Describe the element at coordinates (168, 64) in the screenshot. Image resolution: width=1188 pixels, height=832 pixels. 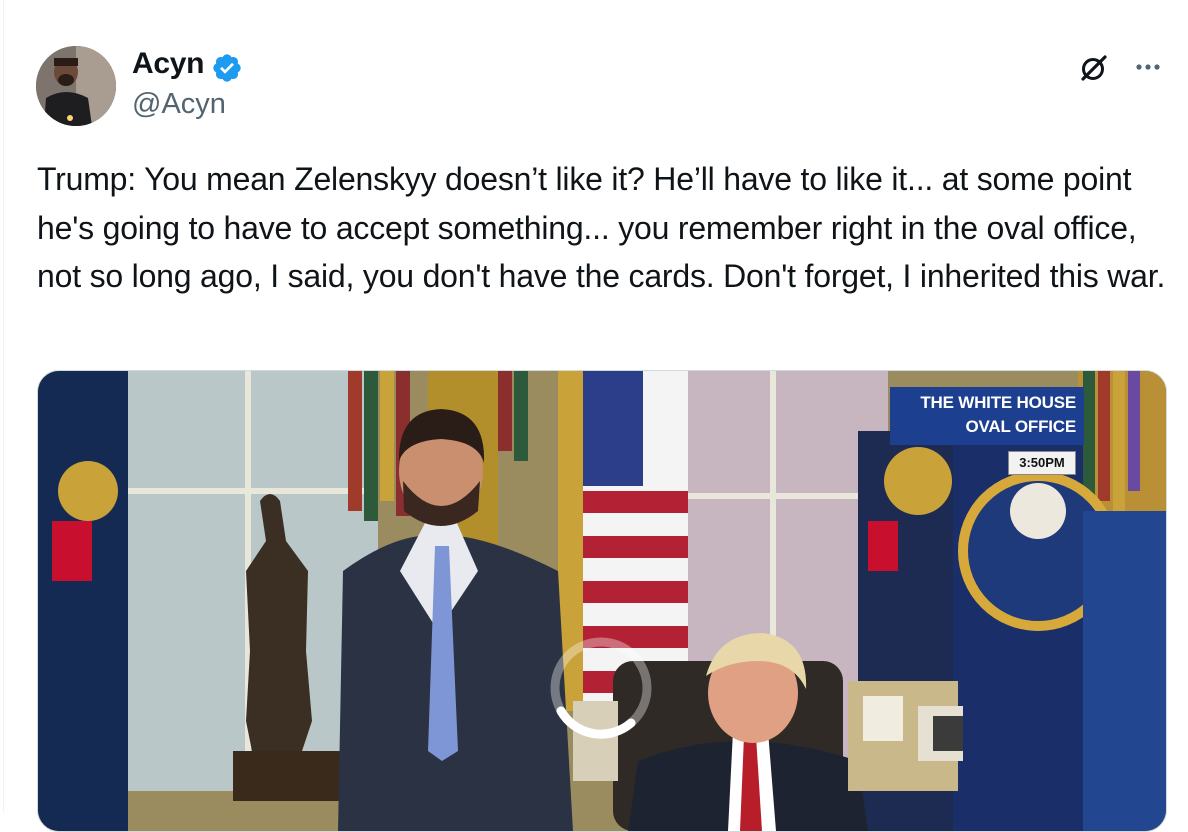
I see `author-display-name: Acyn` at that location.